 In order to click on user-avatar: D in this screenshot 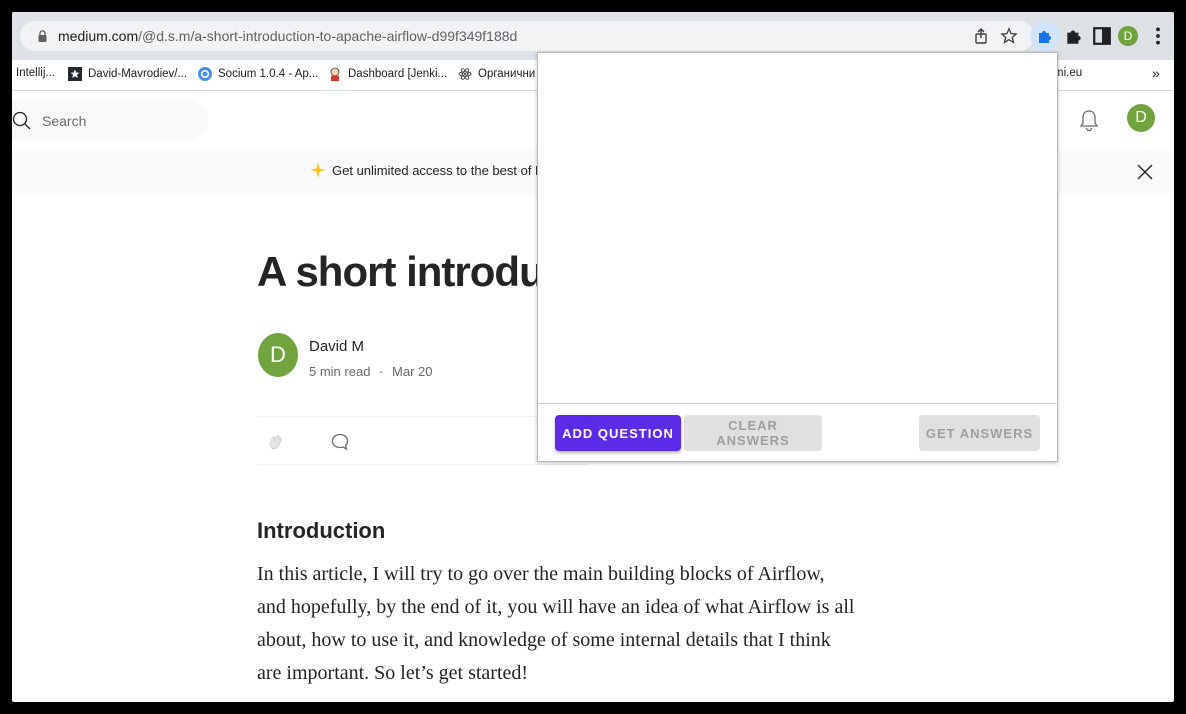, I will do `click(1141, 118)`.